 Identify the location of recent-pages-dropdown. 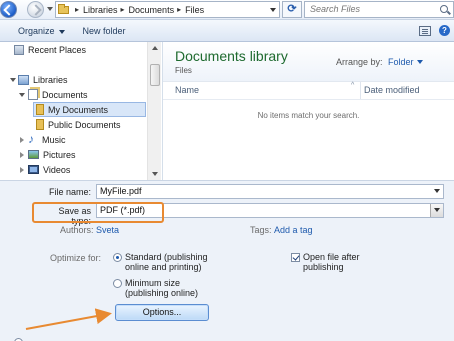
(50, 9).